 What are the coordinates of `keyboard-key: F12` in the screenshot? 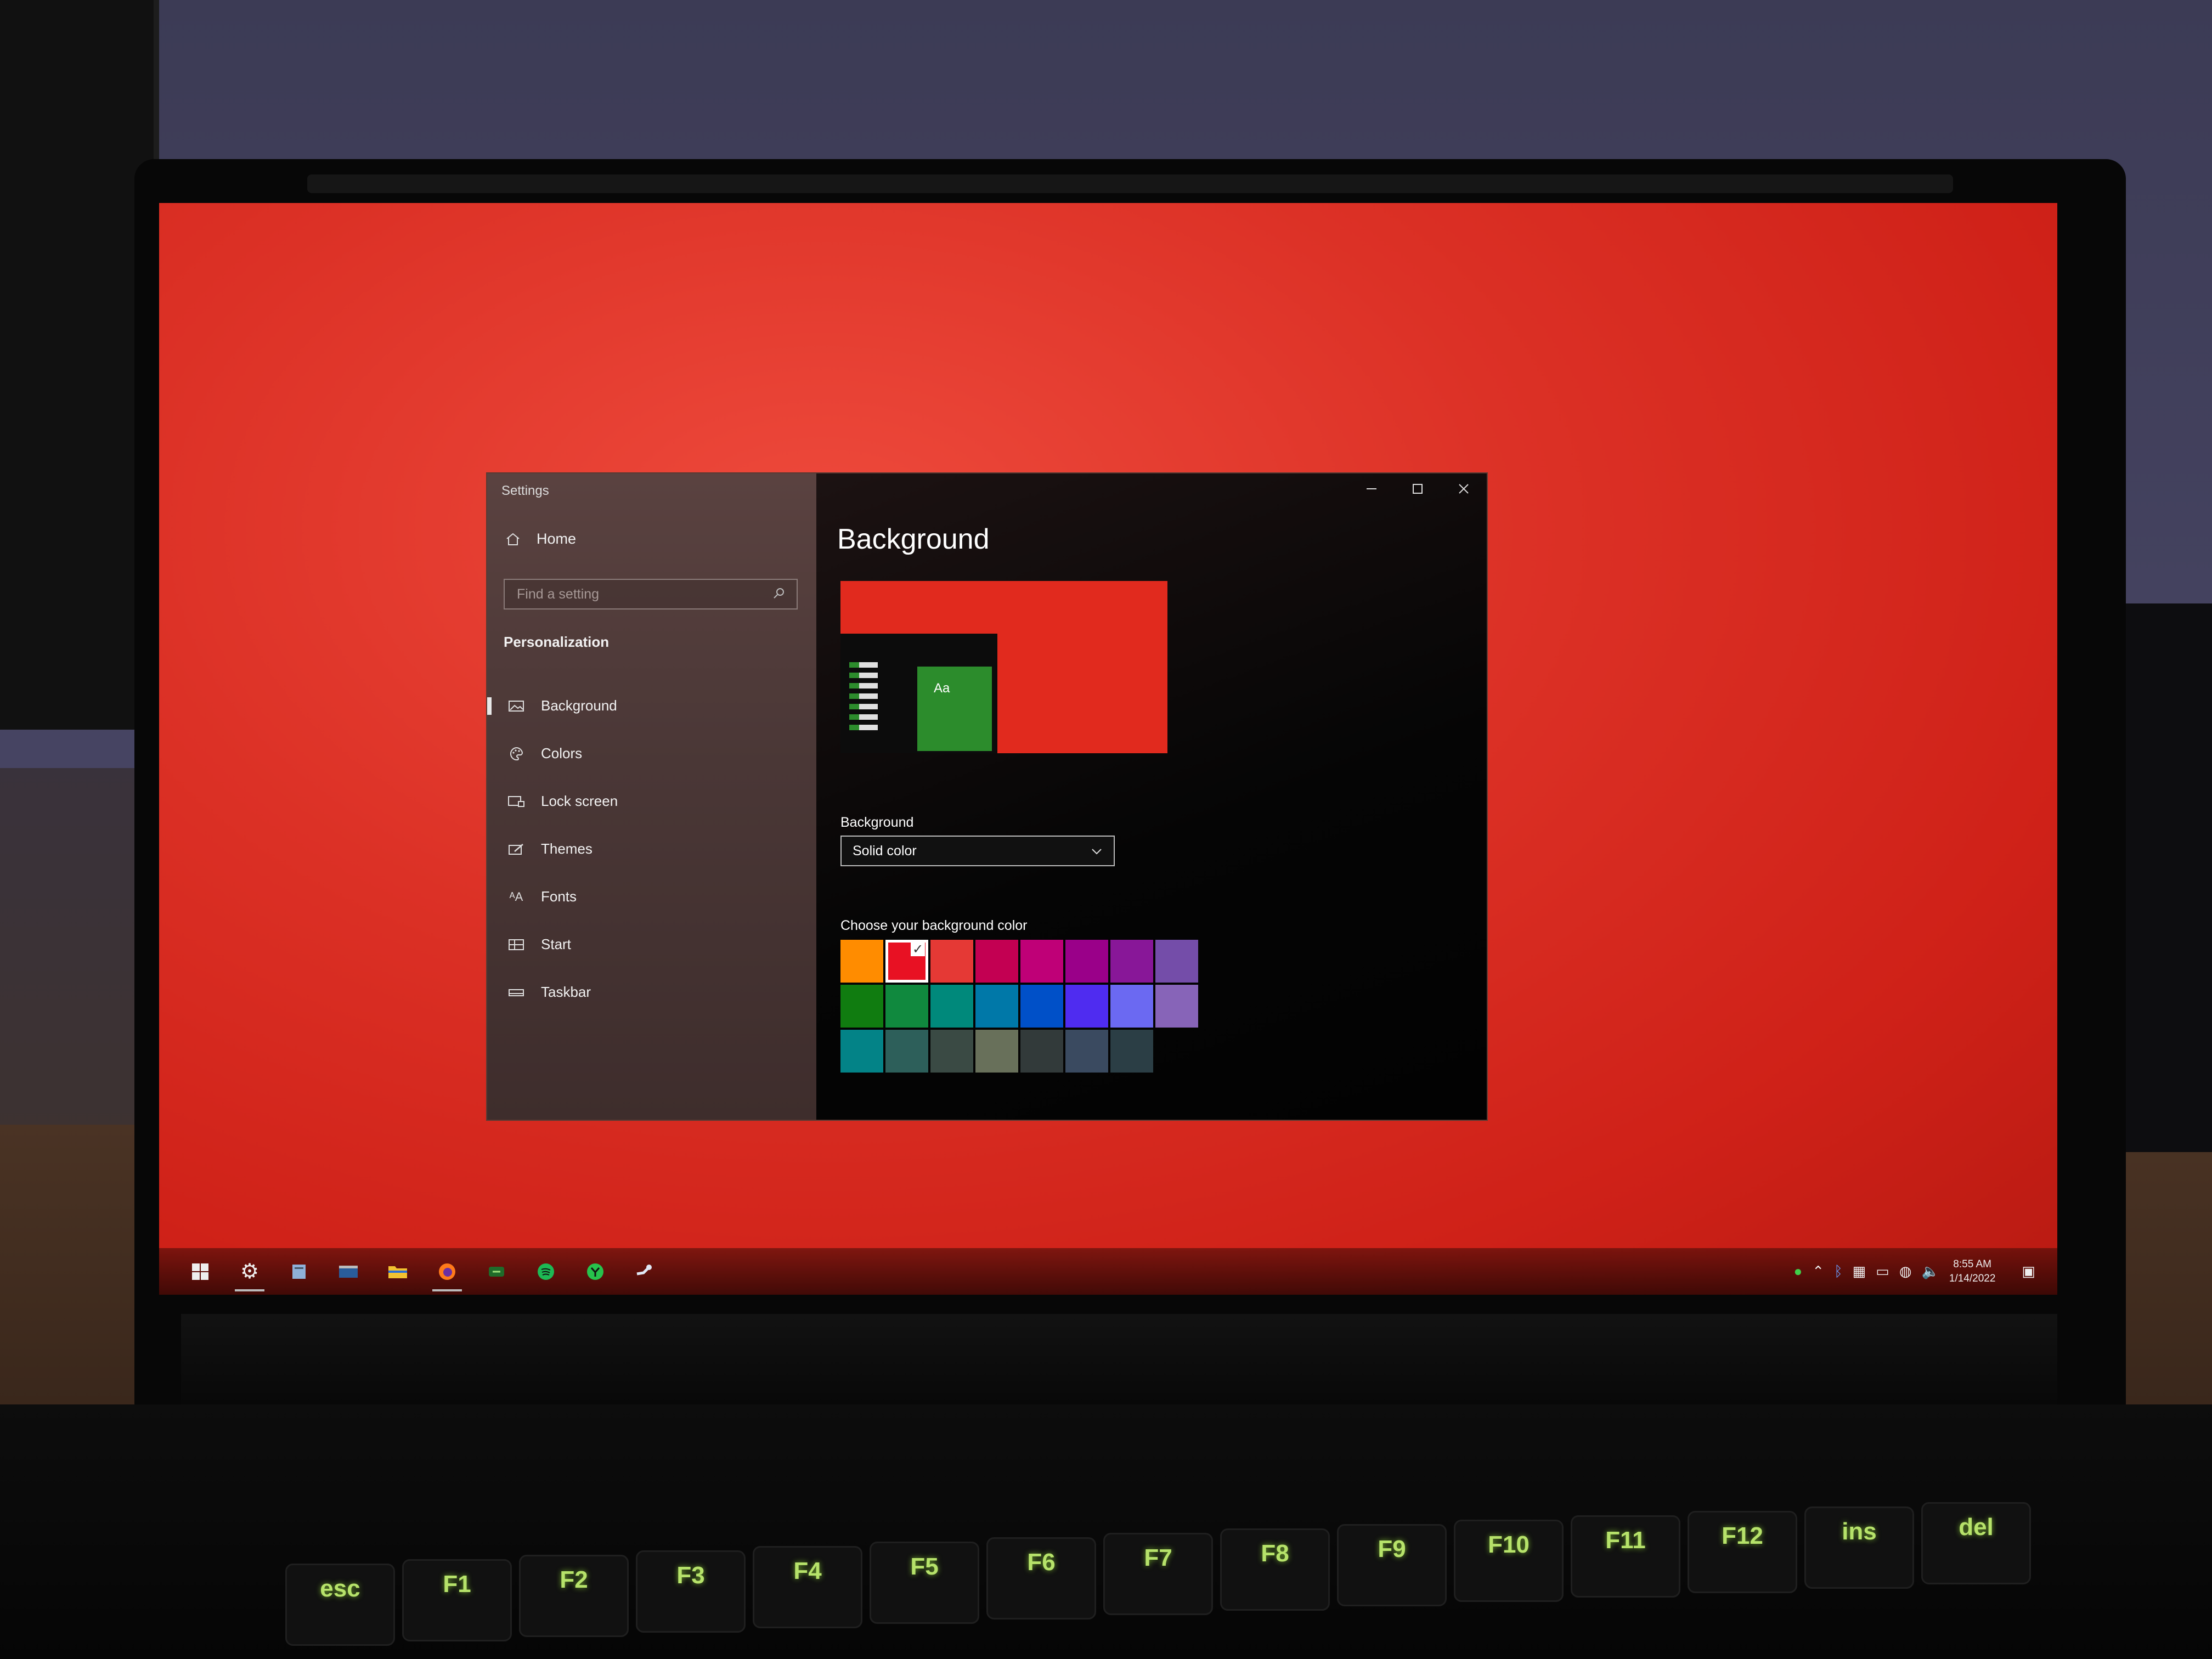 It's located at (1743, 1552).